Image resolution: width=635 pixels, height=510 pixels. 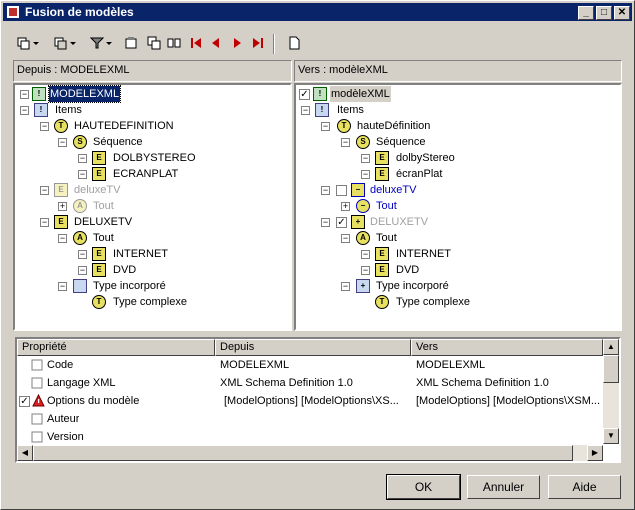 I want to click on tree-node-label: Type complexe, so click(x=433, y=302).